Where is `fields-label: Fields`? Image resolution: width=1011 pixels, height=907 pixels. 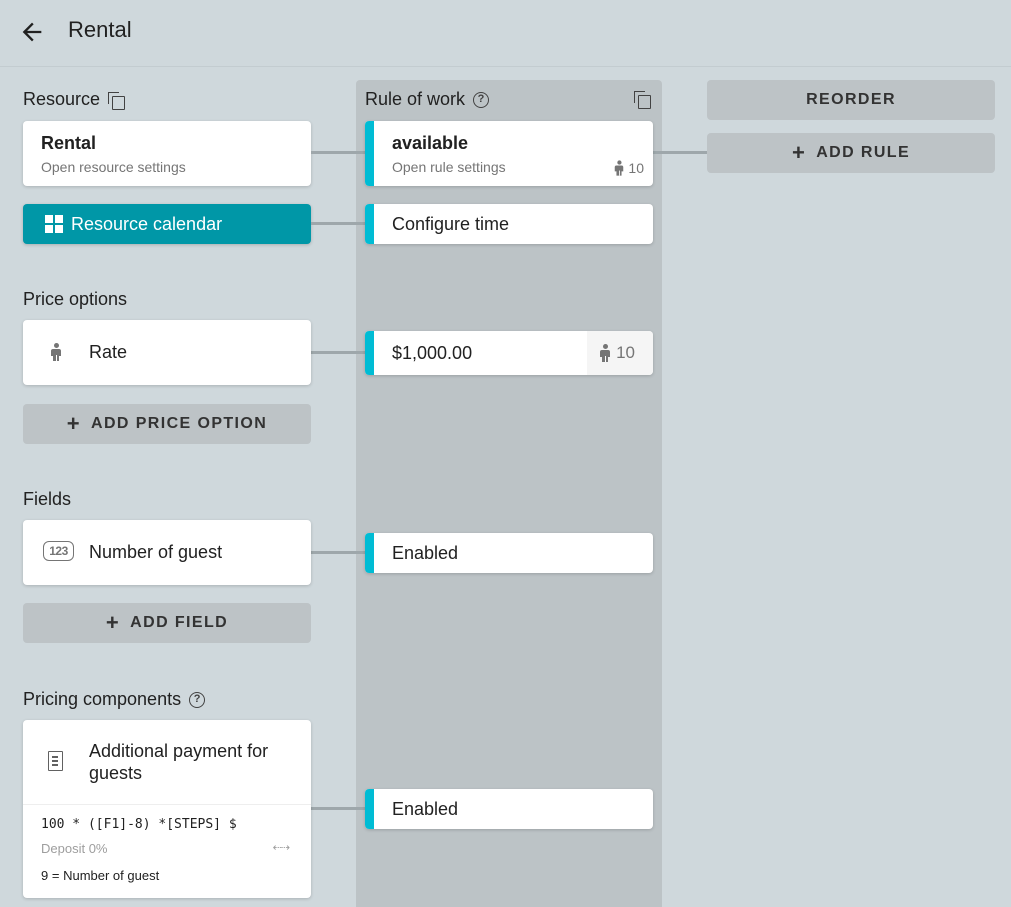 fields-label: Fields is located at coordinates (47, 499).